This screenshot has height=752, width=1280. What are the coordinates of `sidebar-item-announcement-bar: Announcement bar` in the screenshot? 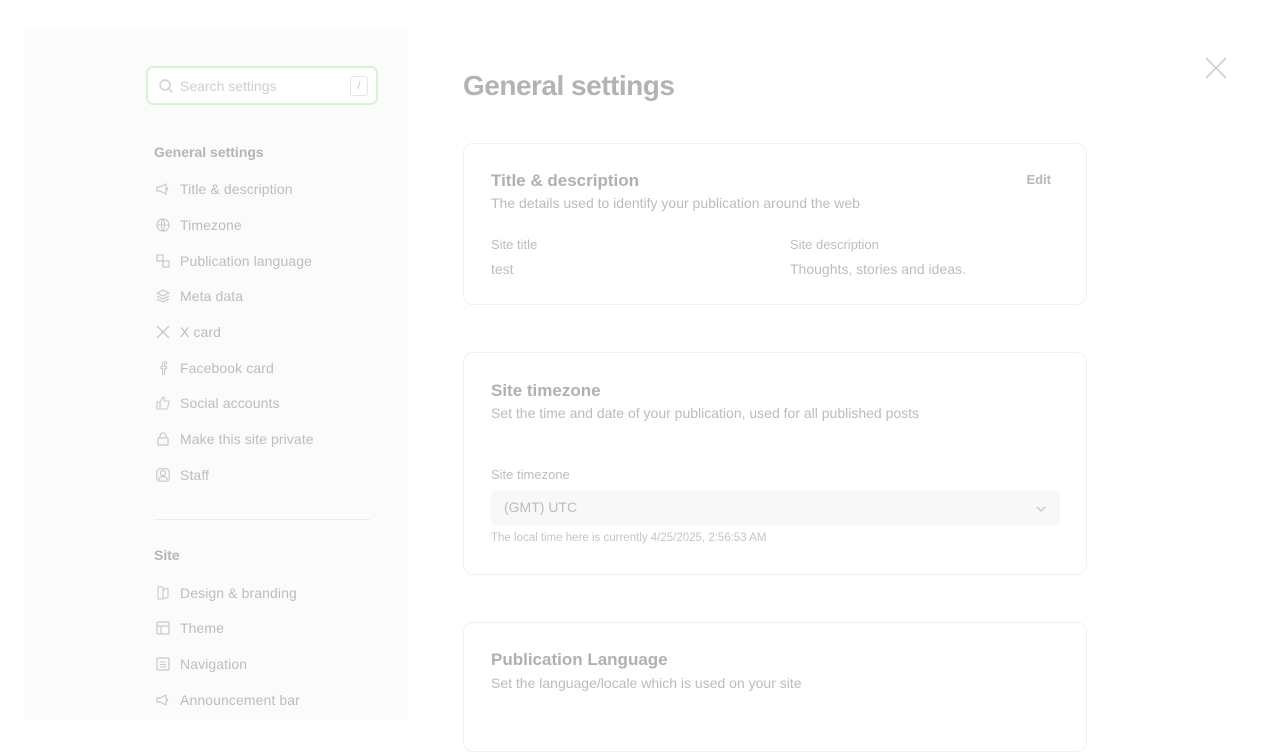 It's located at (227, 700).